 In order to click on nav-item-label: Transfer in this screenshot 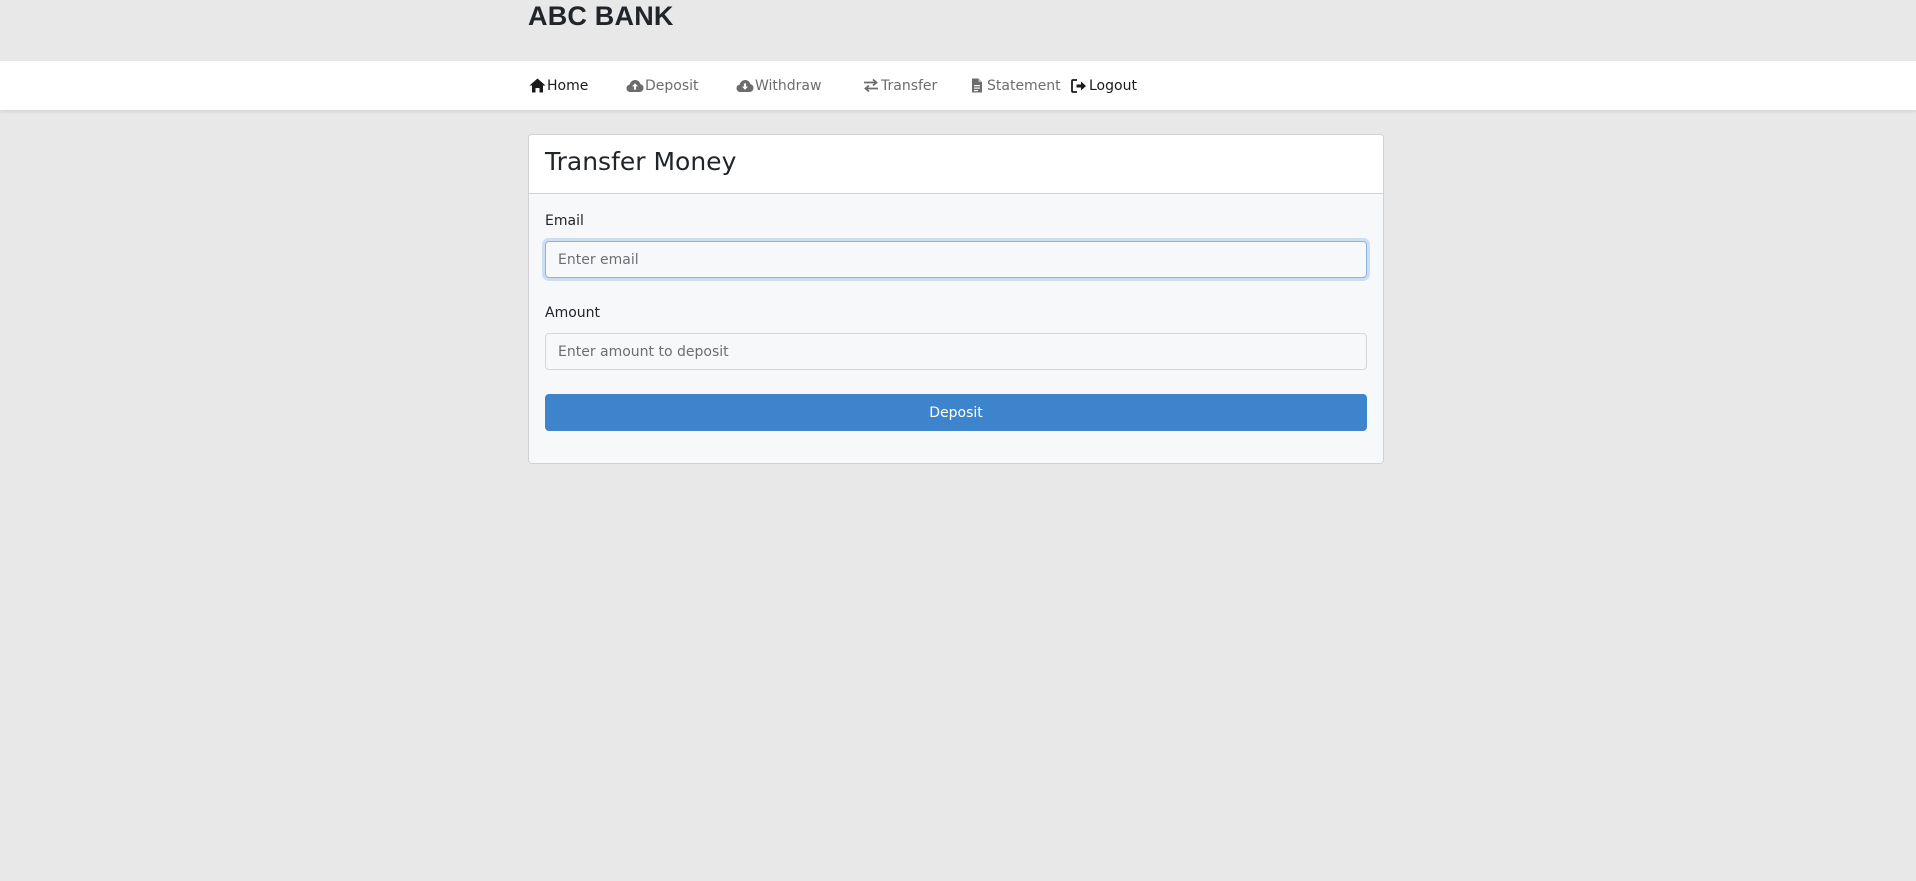, I will do `click(909, 85)`.